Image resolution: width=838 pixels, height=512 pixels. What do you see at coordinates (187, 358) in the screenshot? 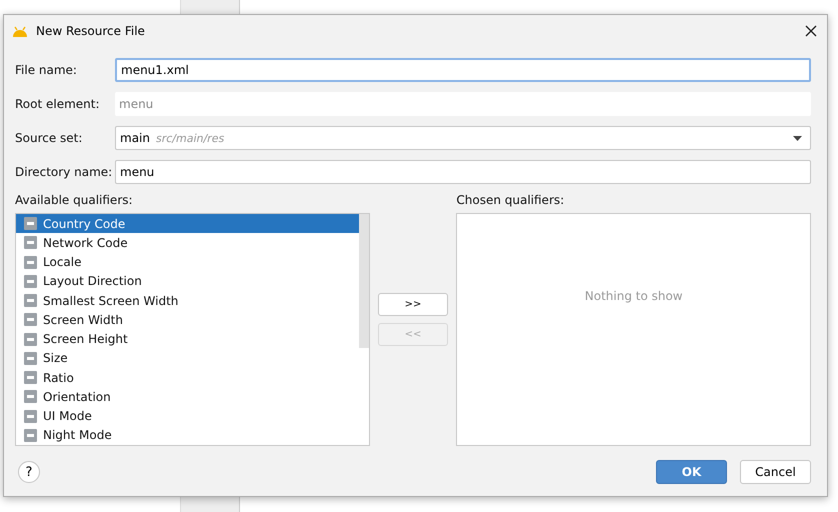
I see `list-item: Size` at bounding box center [187, 358].